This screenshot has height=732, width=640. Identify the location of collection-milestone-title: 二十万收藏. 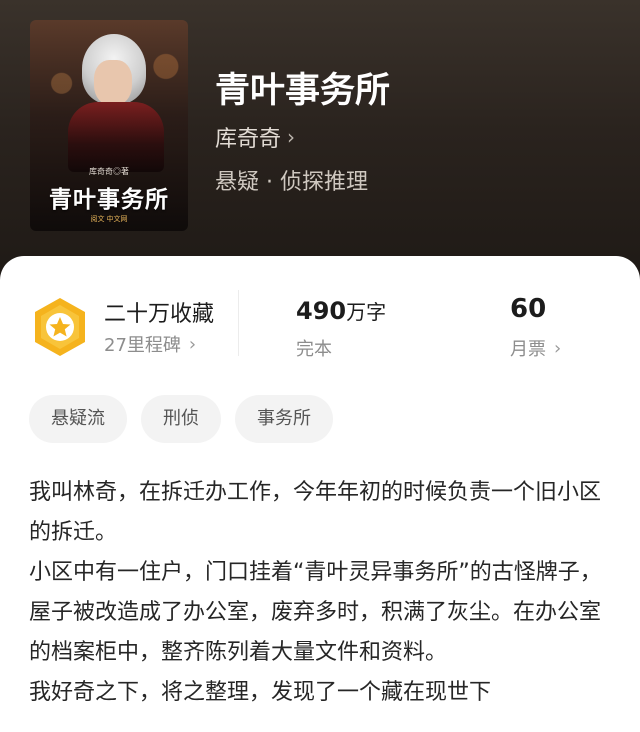
(159, 312).